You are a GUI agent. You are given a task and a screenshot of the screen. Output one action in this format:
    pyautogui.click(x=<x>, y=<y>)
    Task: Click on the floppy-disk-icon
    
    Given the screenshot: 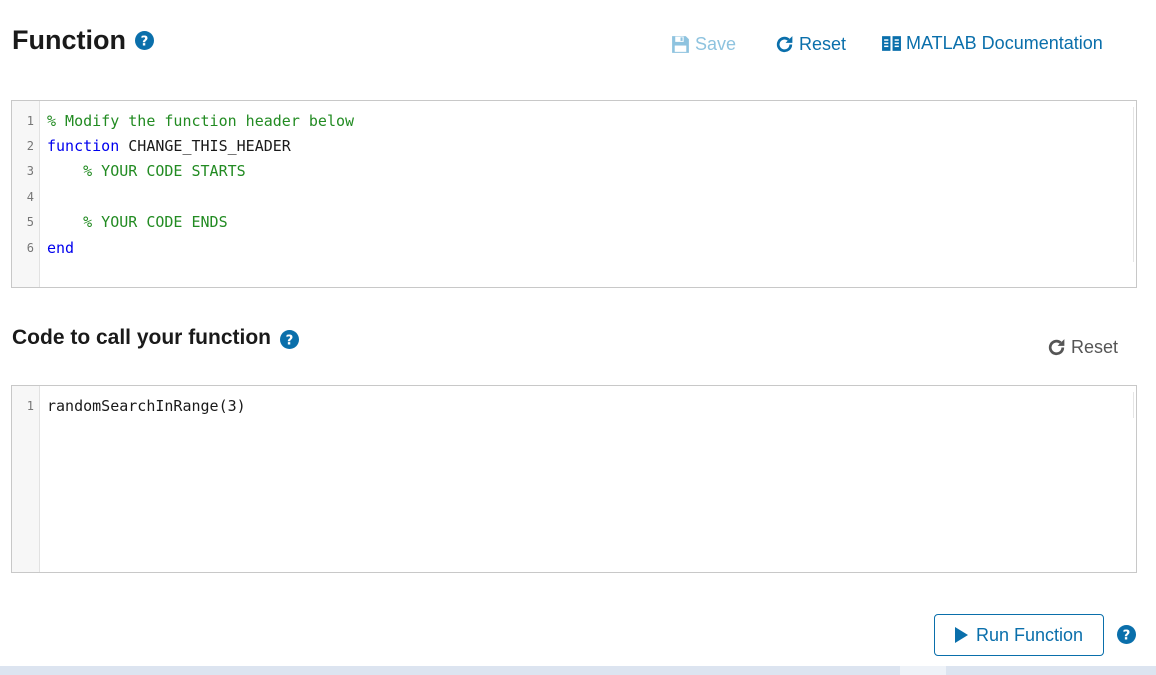 What is the action you would take?
    pyautogui.click(x=680, y=44)
    